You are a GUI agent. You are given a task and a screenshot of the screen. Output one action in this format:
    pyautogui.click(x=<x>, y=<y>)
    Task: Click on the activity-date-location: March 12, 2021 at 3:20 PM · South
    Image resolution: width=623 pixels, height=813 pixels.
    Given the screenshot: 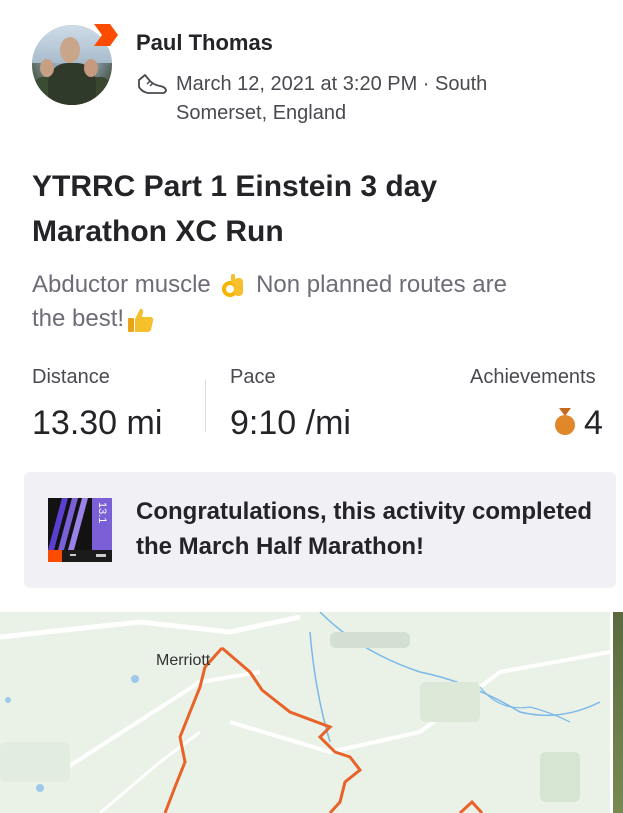 What is the action you would take?
    pyautogui.click(x=332, y=84)
    